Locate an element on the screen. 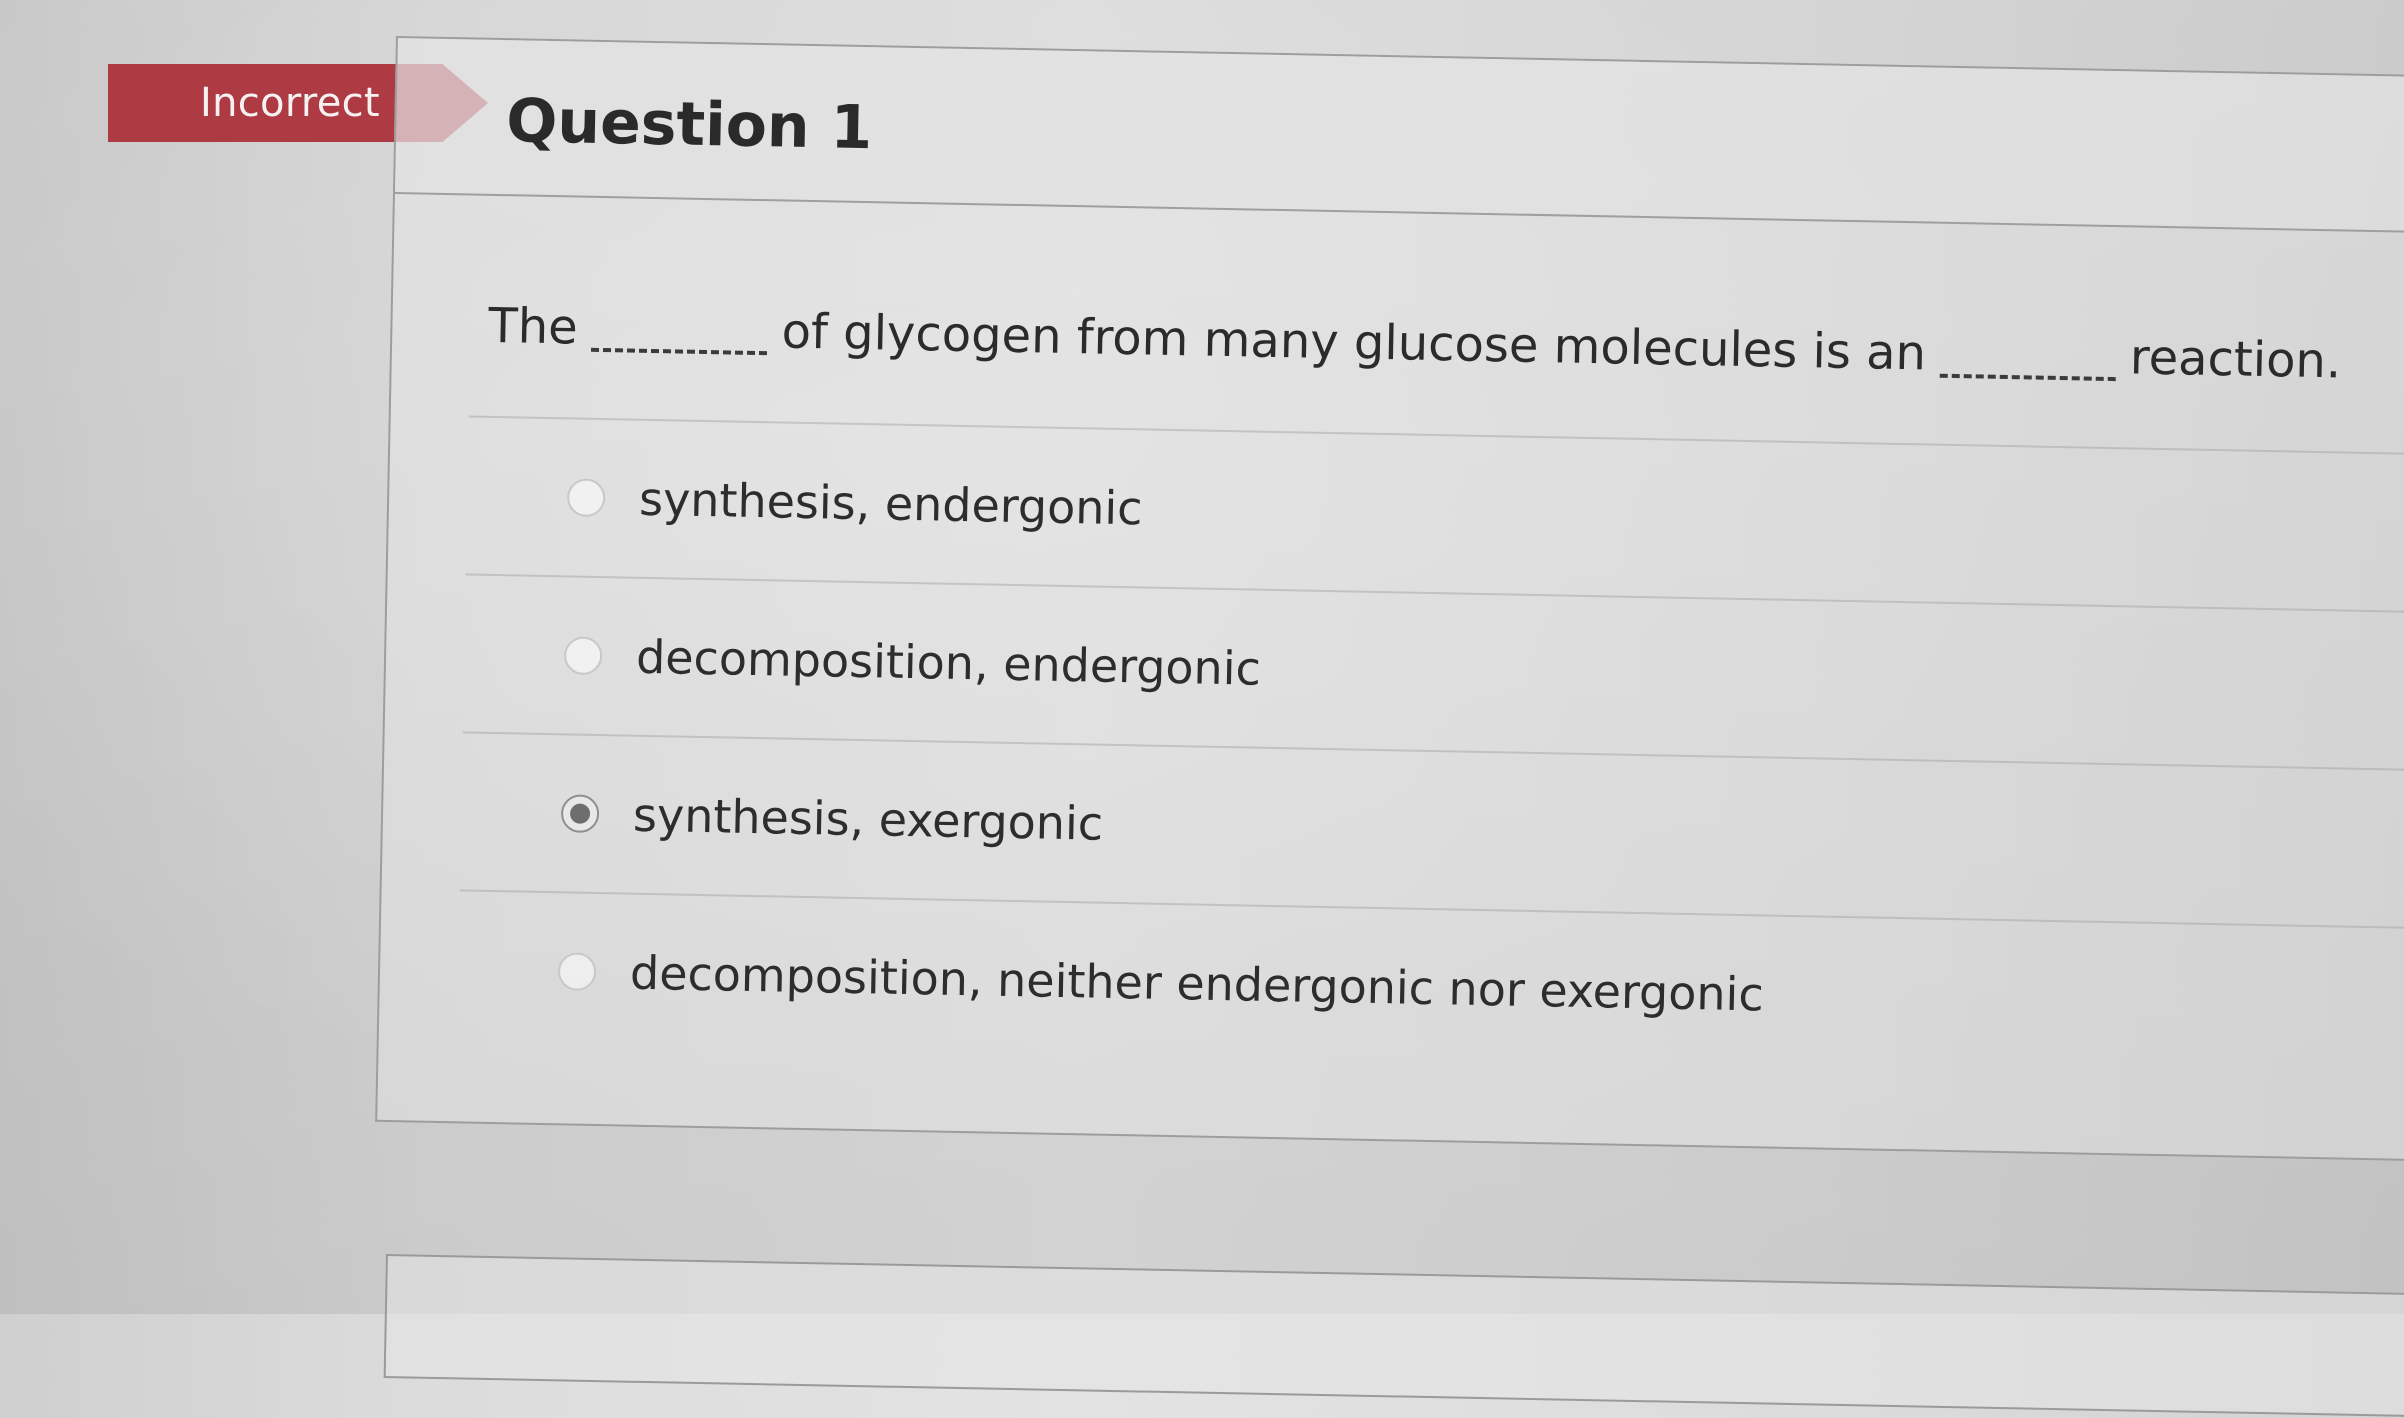  answer-option-label: synthesis, endergonic is located at coordinates (891, 504).